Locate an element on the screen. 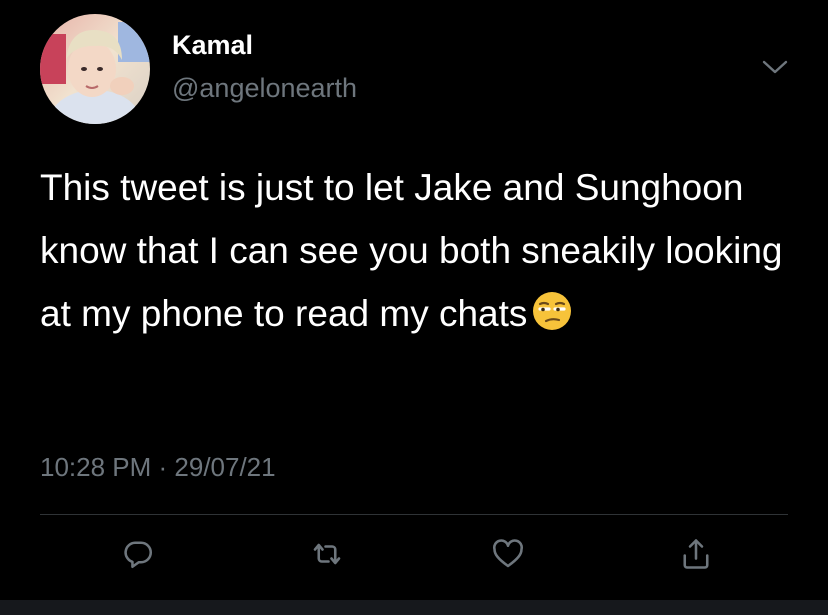 The image size is (828, 615). like-button is located at coordinates (508, 556).